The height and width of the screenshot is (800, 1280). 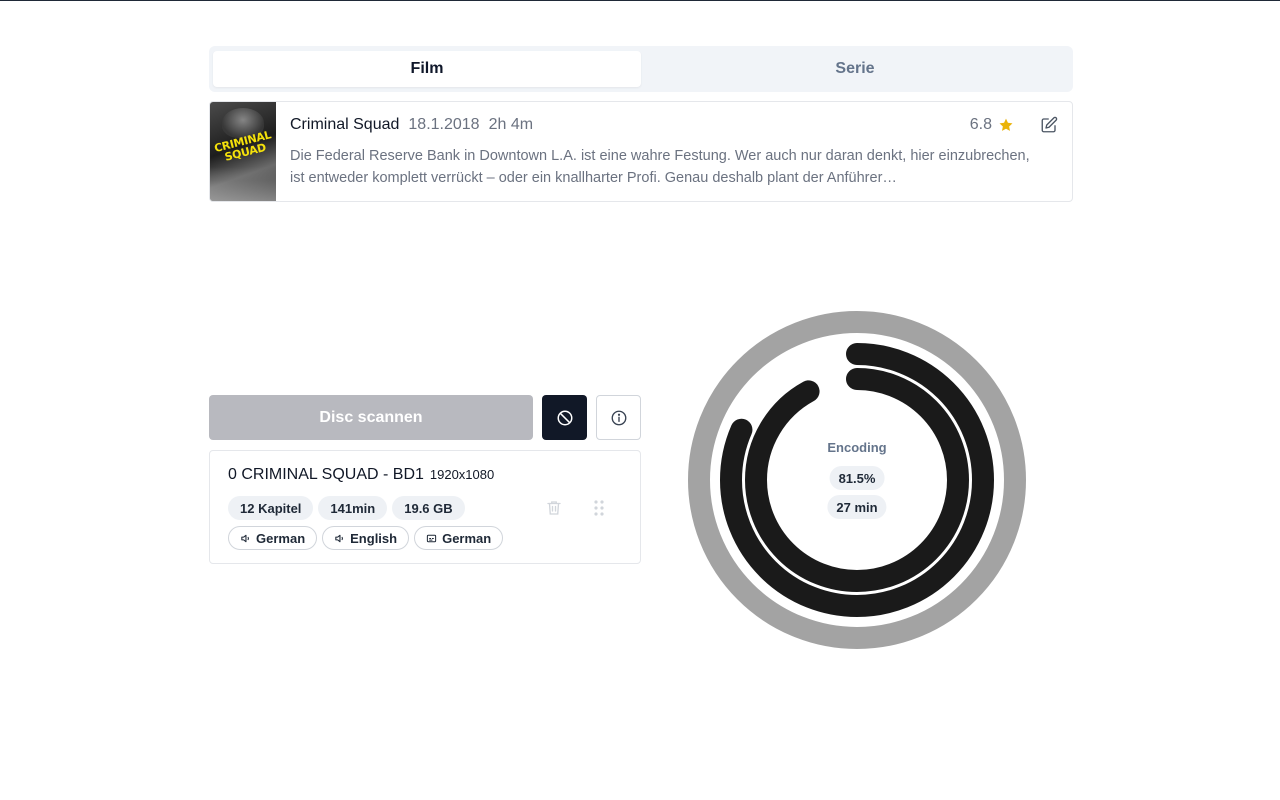 I want to click on movie-rating-area: 6.8, so click(x=1014, y=125).